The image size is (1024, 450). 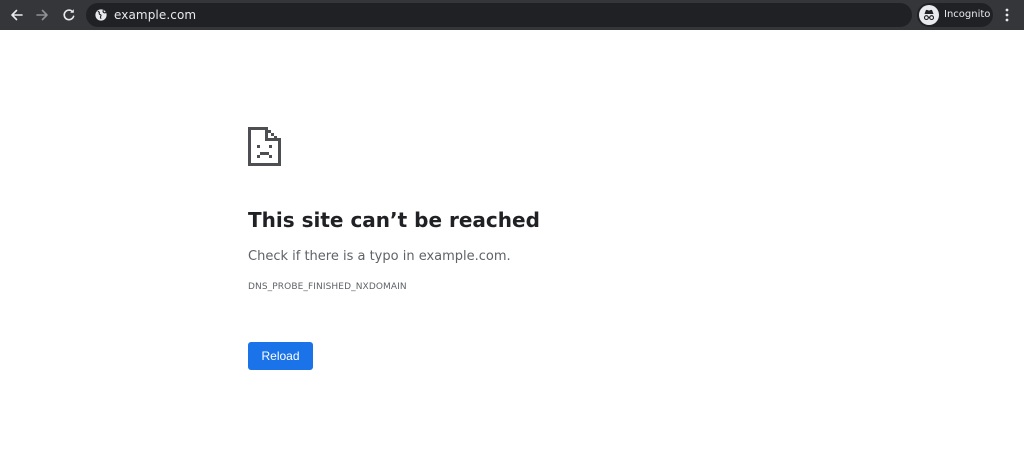 What do you see at coordinates (379, 256) in the screenshot?
I see `error-message: Check if there is a typo in example.com.` at bounding box center [379, 256].